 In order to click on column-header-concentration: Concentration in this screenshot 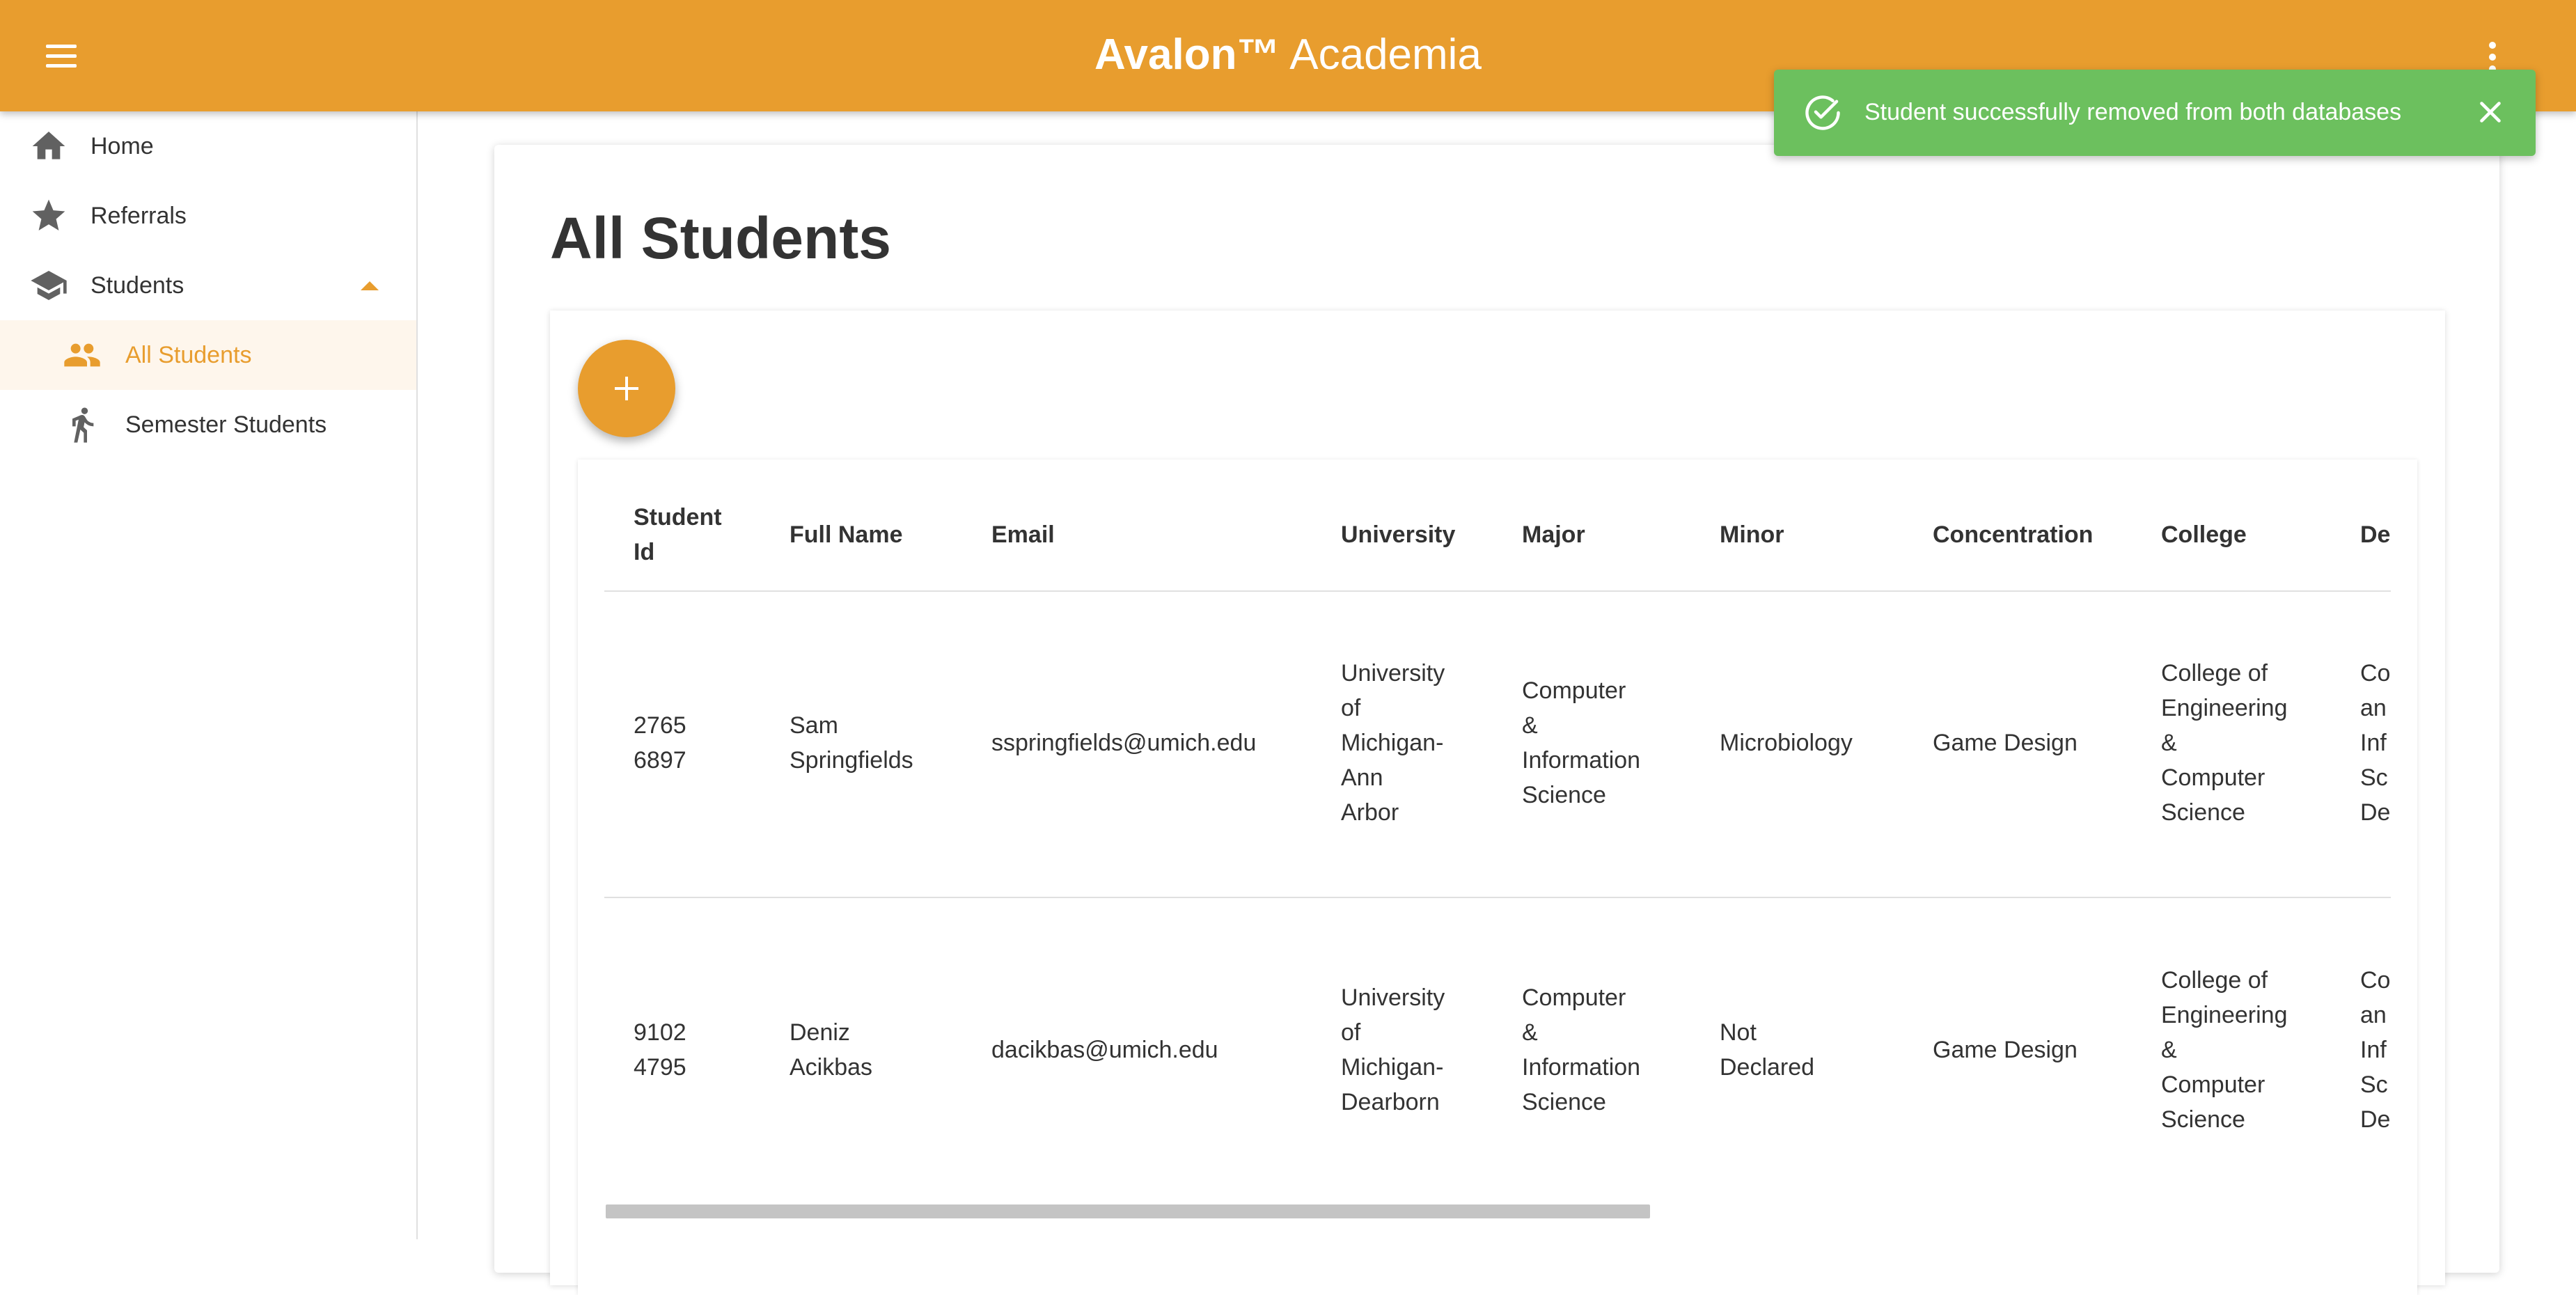, I will do `click(2013, 535)`.